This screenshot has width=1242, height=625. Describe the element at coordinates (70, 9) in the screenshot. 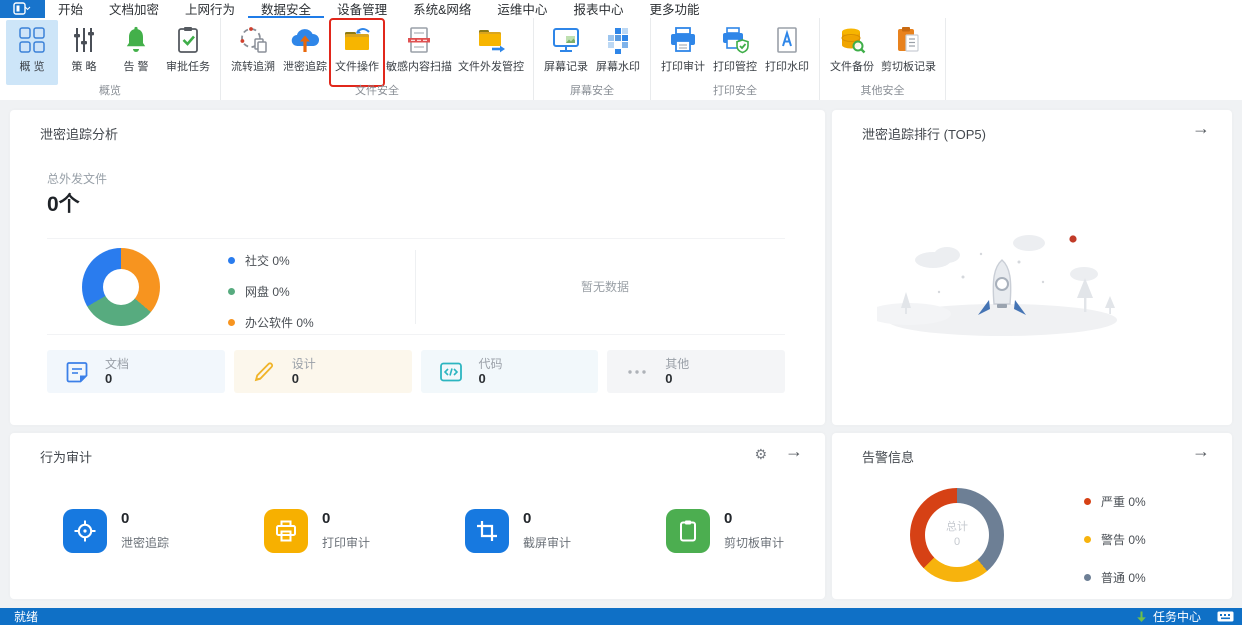

I see `menu-tab-start: 开始` at that location.